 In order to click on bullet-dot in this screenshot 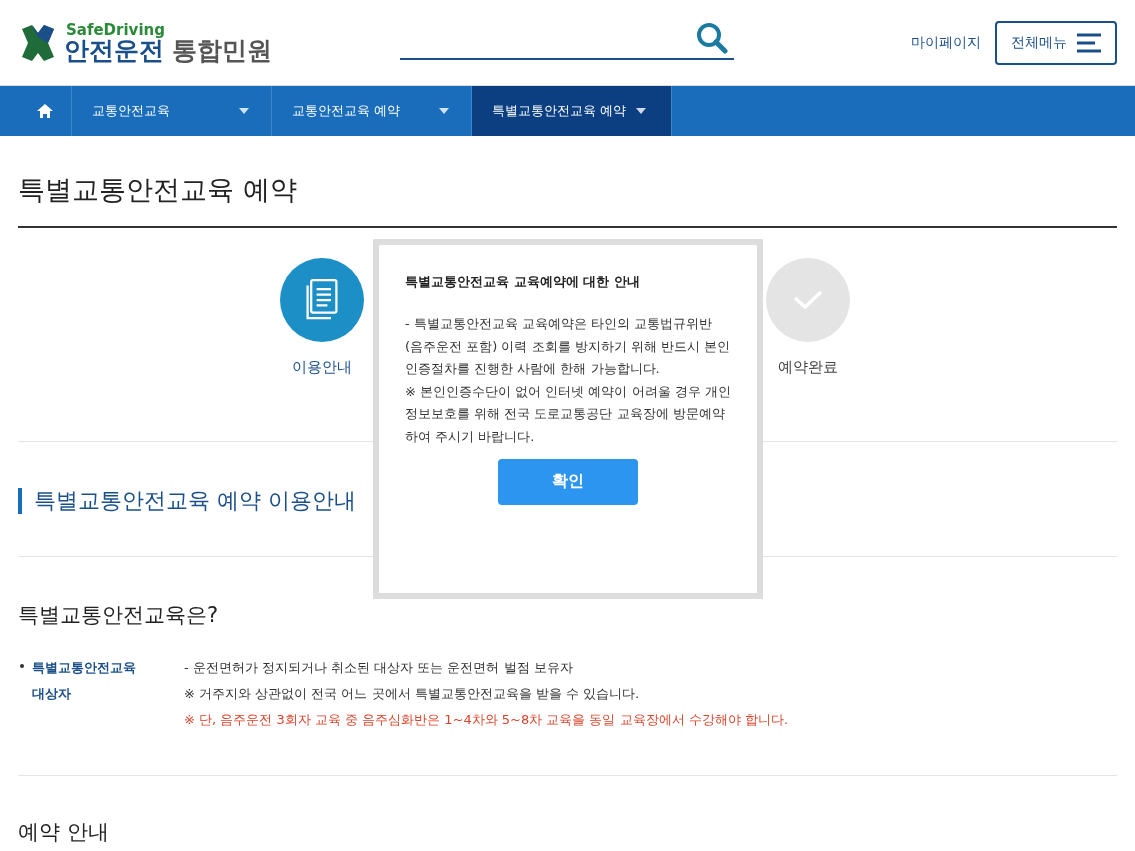, I will do `click(22, 666)`.